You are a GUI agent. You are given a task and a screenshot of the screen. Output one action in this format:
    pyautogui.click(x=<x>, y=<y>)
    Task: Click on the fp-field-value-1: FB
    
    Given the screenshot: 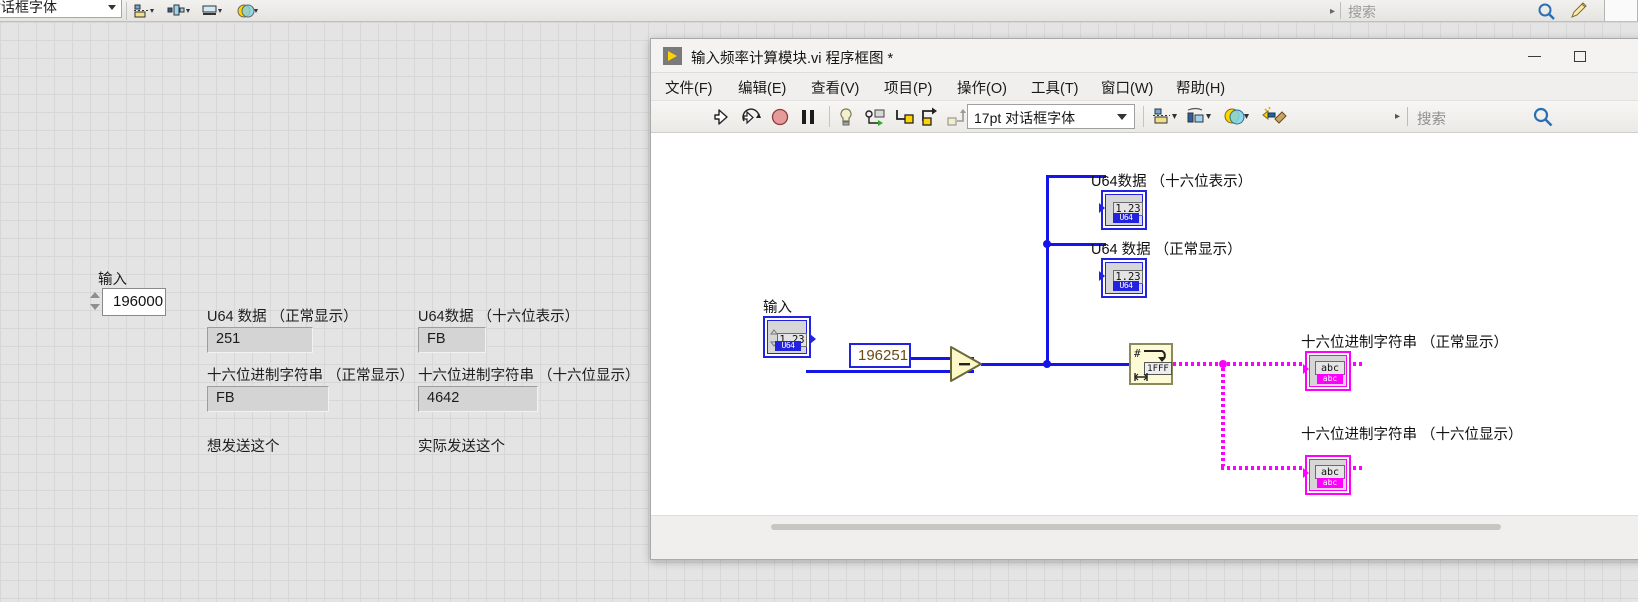 What is the action you would take?
    pyautogui.click(x=452, y=340)
    